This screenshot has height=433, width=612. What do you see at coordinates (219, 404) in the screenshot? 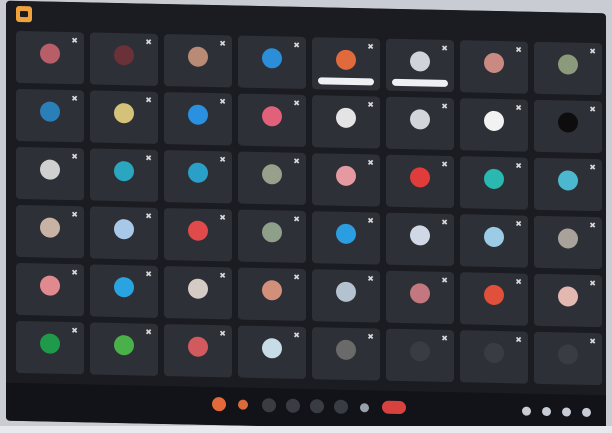
I see `reaction-icon` at bounding box center [219, 404].